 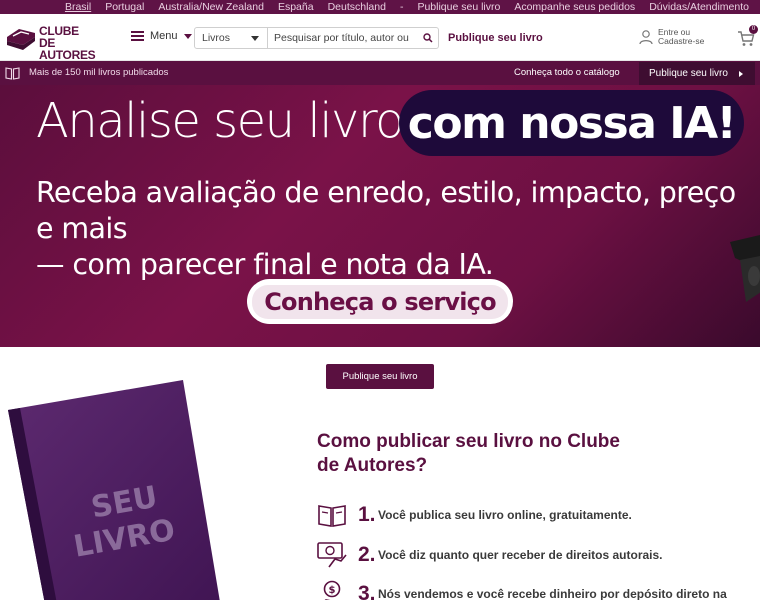 I want to click on country-link-australia: Australia/New Zealand, so click(x=211, y=7).